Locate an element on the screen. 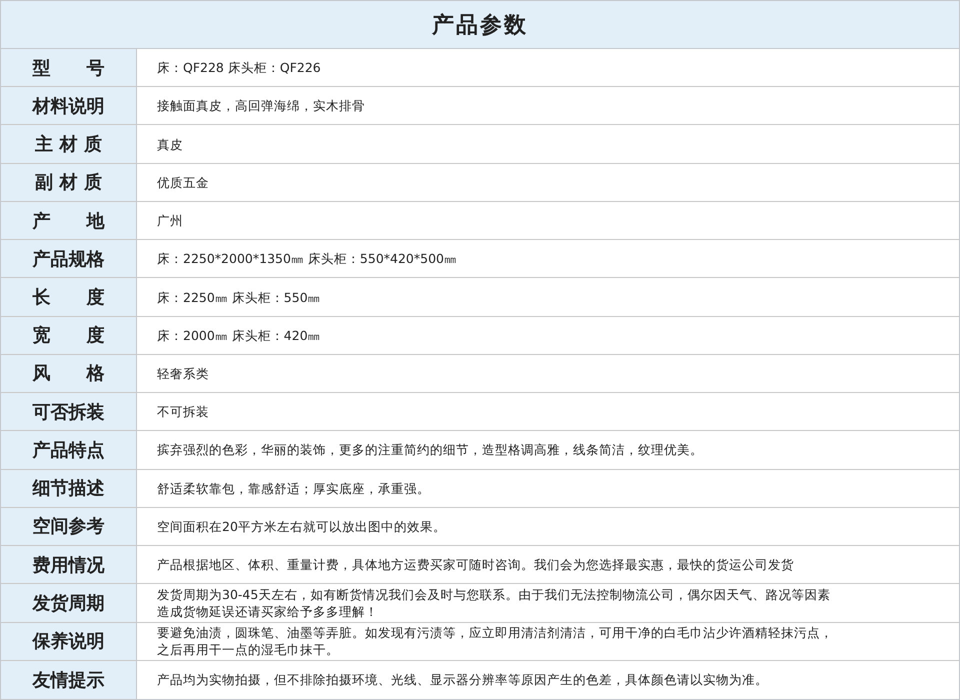  row-label: 主 材 质 is located at coordinates (69, 144).